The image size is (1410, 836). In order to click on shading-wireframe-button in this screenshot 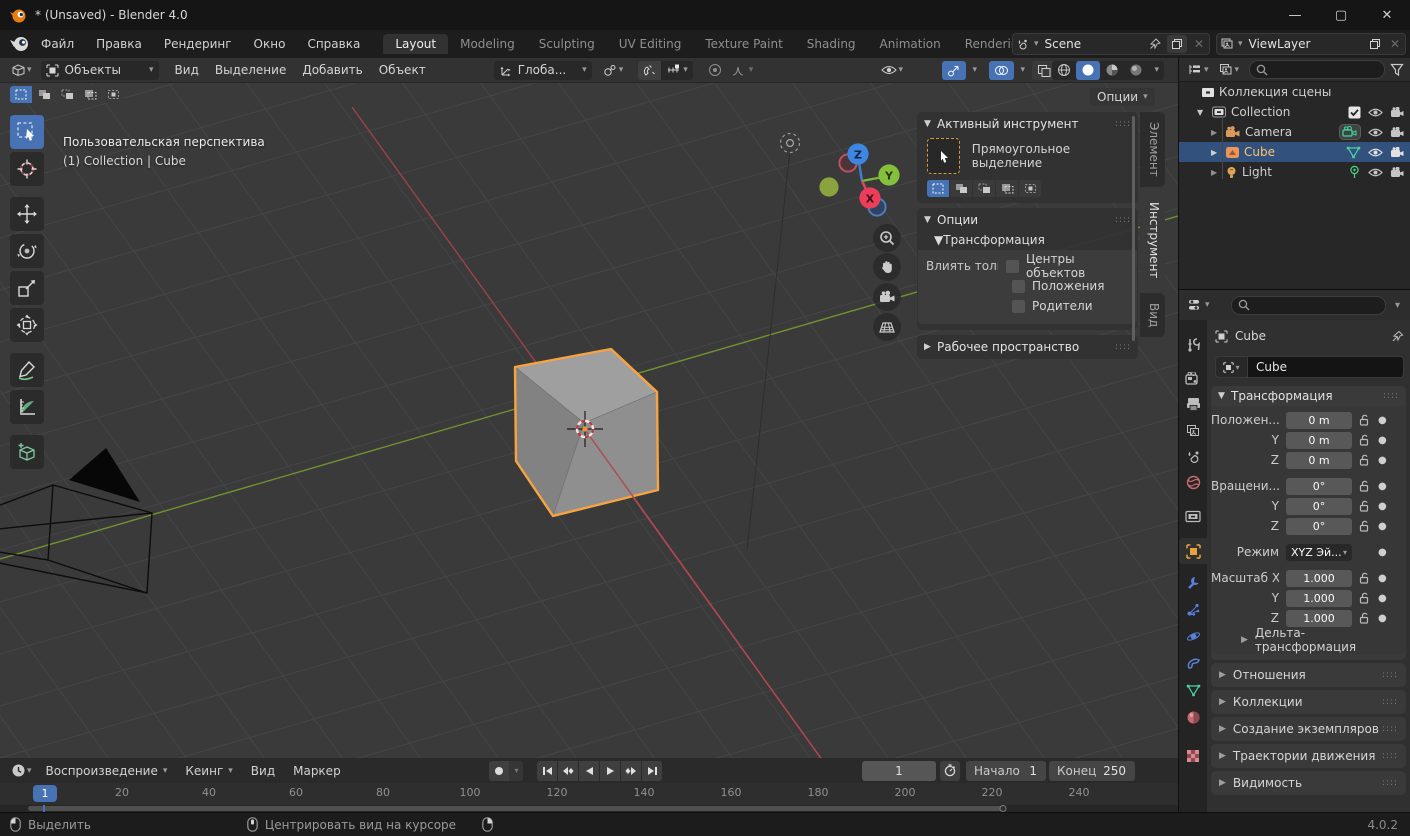, I will do `click(1064, 70)`.